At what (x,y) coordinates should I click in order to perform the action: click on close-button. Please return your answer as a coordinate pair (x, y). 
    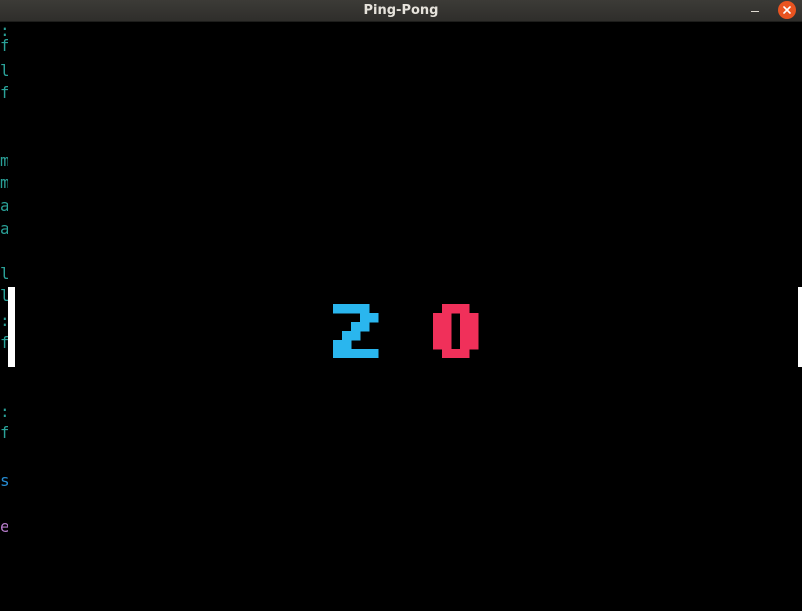
    Looking at the image, I should click on (787, 10).